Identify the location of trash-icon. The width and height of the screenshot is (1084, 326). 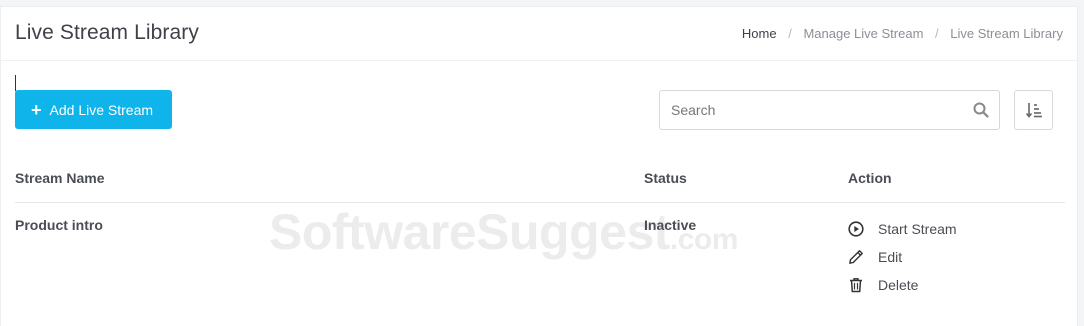
(856, 285).